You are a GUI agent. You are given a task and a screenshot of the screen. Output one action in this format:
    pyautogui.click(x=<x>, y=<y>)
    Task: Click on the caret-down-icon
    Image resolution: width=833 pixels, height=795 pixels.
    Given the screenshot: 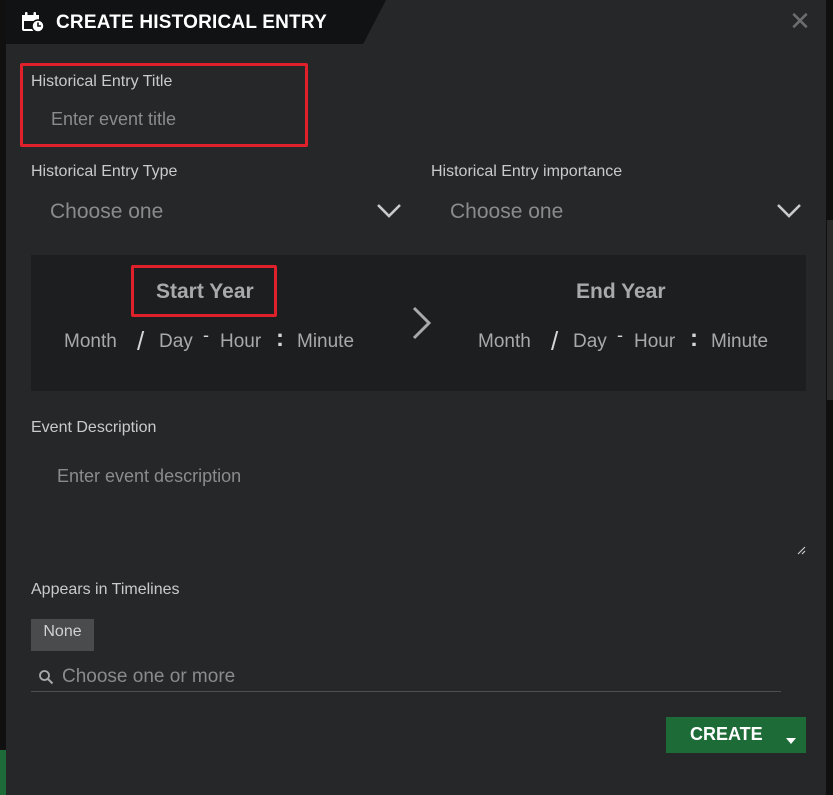 What is the action you would take?
    pyautogui.click(x=791, y=738)
    